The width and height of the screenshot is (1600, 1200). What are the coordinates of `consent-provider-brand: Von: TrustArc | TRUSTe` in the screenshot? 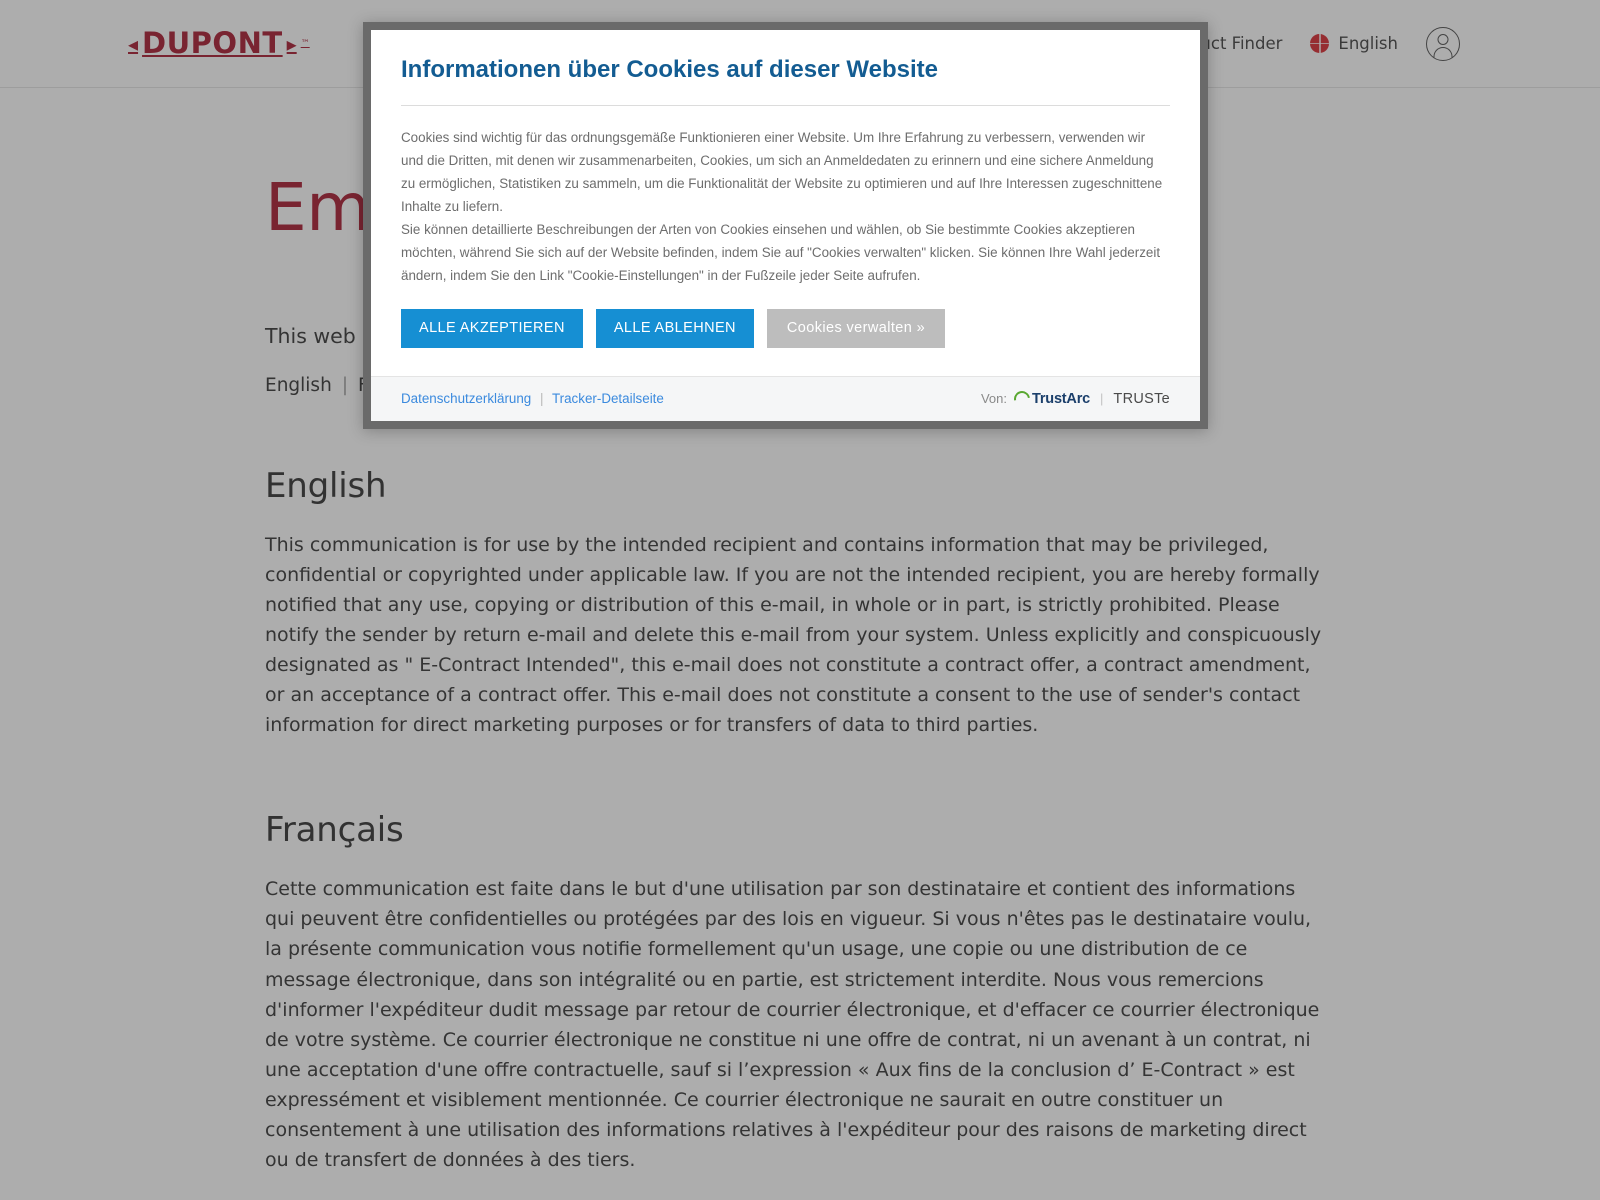 It's located at (1075, 398).